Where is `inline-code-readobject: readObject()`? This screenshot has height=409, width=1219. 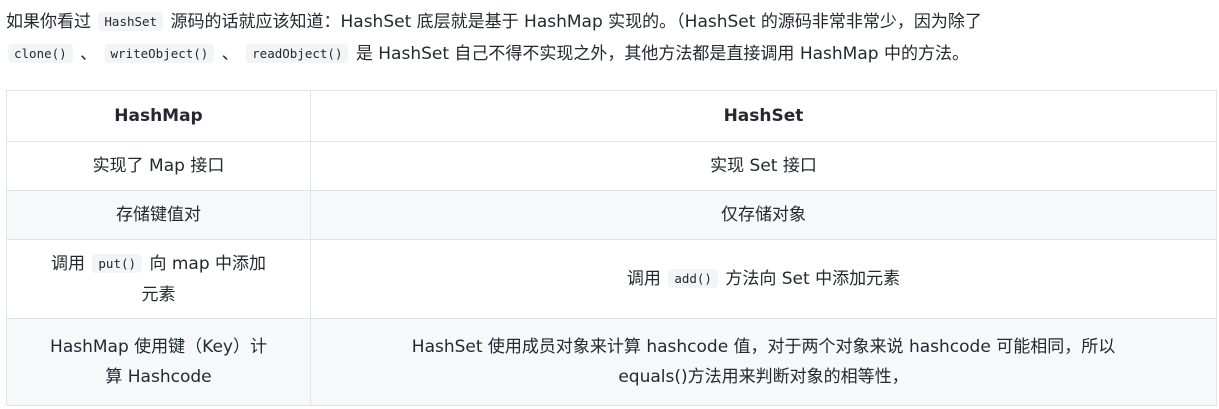
inline-code-readobject: readObject() is located at coordinates (297, 53).